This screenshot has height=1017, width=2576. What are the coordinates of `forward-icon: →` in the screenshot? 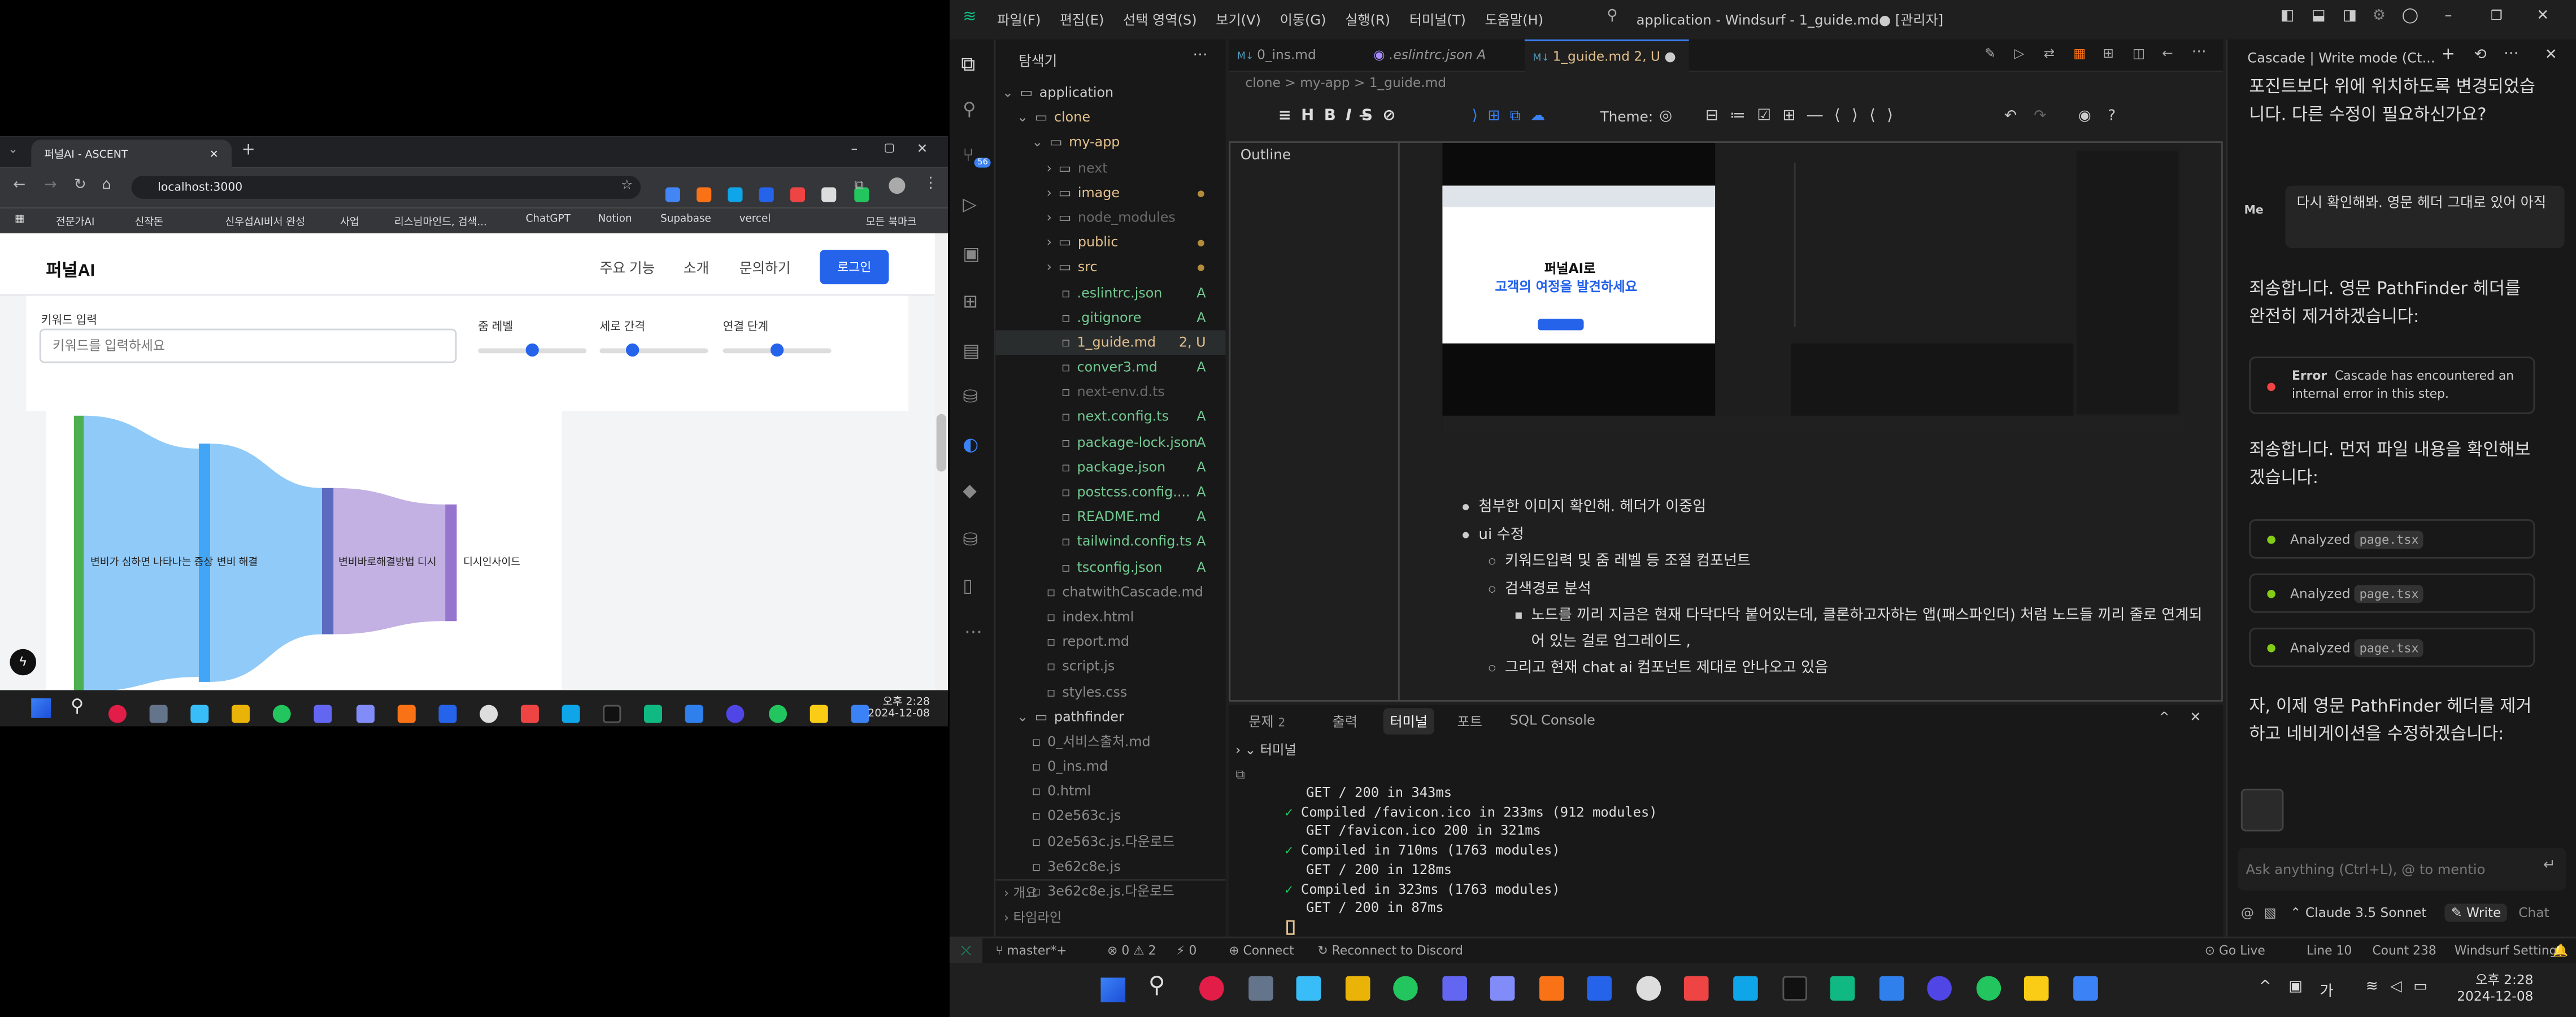 It's located at (51, 185).